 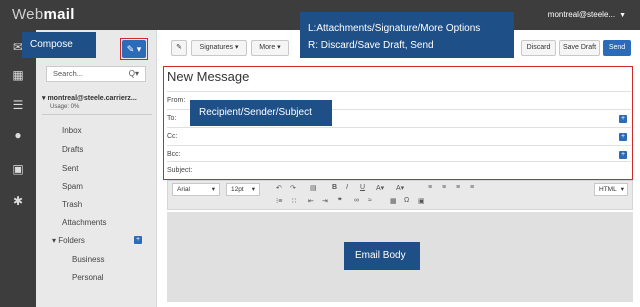 I want to click on briefcase-icon: ▣, so click(x=18, y=169).